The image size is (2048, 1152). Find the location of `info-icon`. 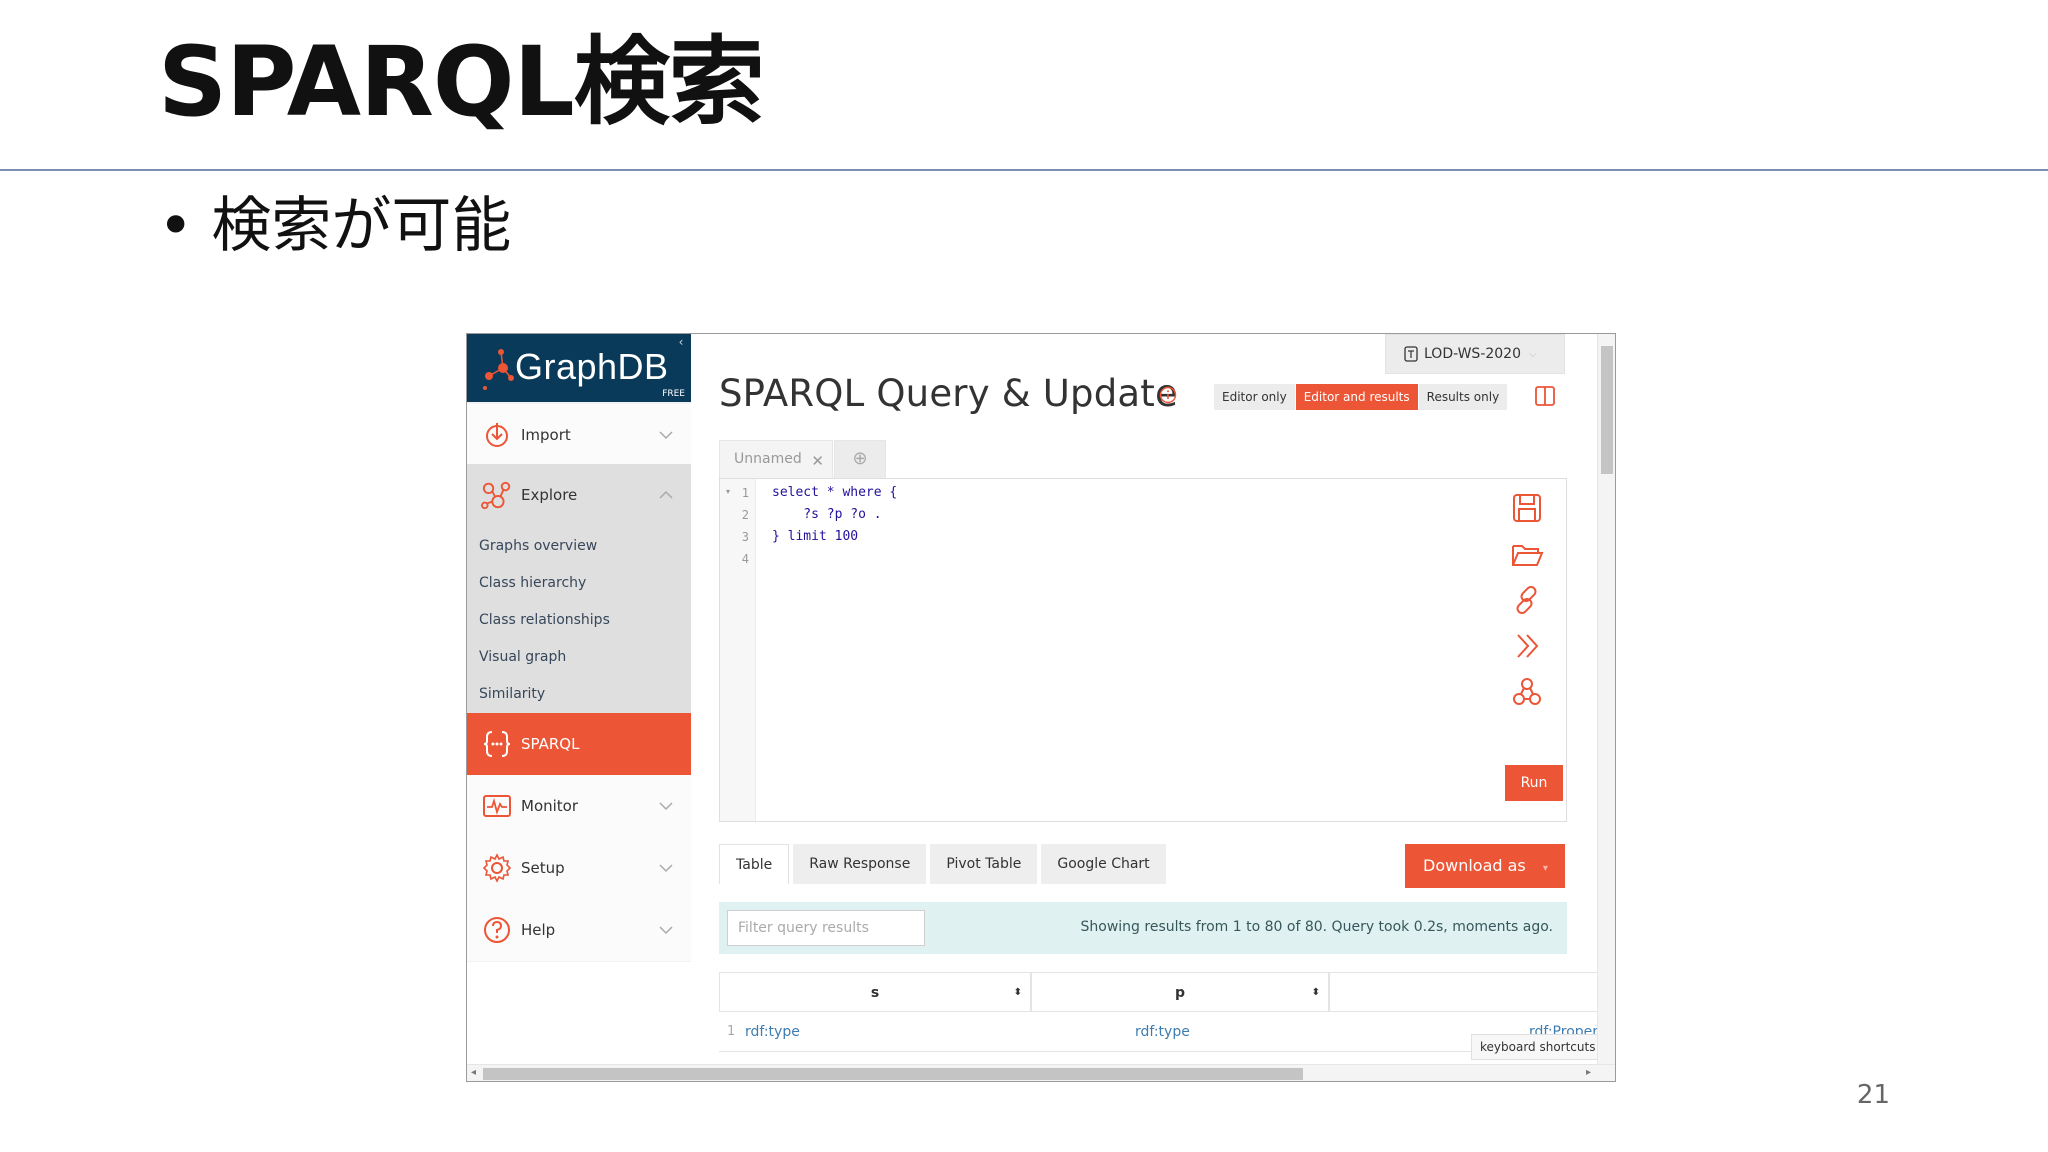

info-icon is located at coordinates (1168, 395).